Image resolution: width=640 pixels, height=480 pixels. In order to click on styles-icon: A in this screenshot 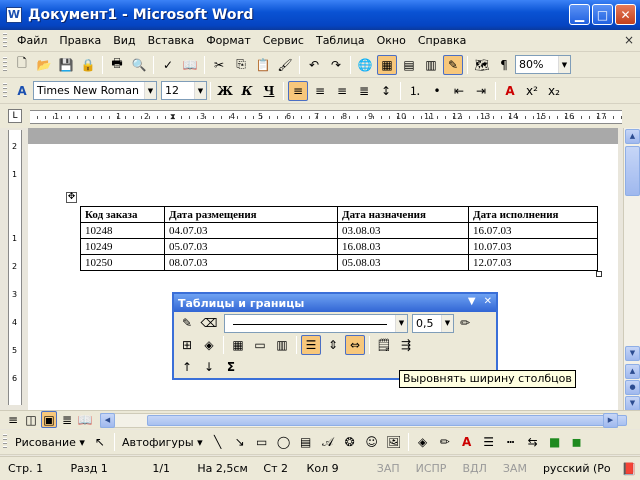, I will do `click(22, 91)`.